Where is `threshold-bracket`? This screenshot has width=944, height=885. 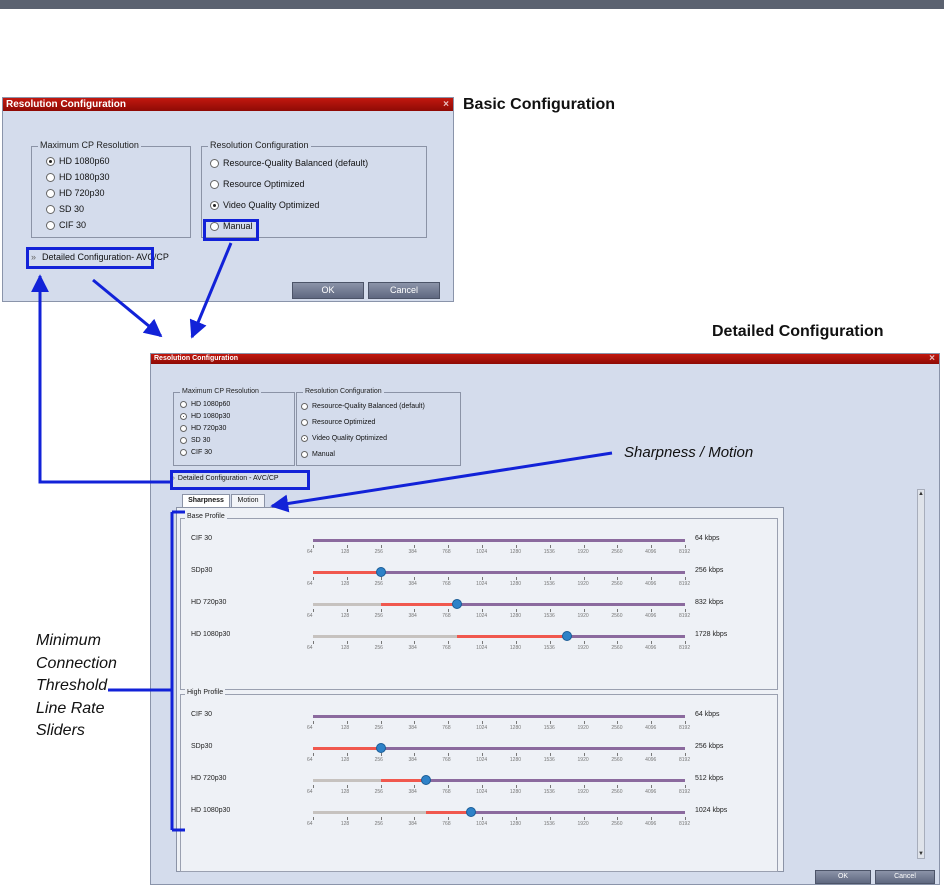
threshold-bracket is located at coordinates (146, 671).